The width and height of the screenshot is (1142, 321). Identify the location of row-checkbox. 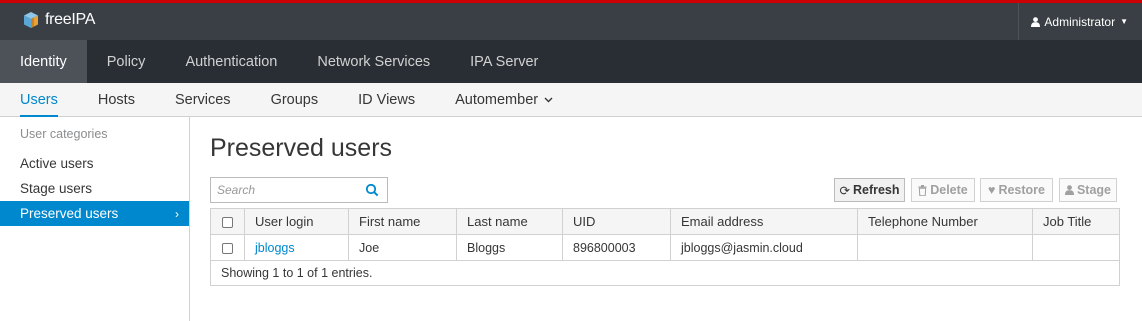
(227, 248).